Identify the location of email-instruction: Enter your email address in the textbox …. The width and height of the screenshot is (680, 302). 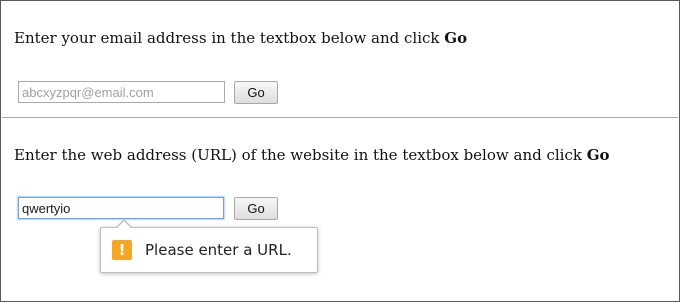
(240, 38).